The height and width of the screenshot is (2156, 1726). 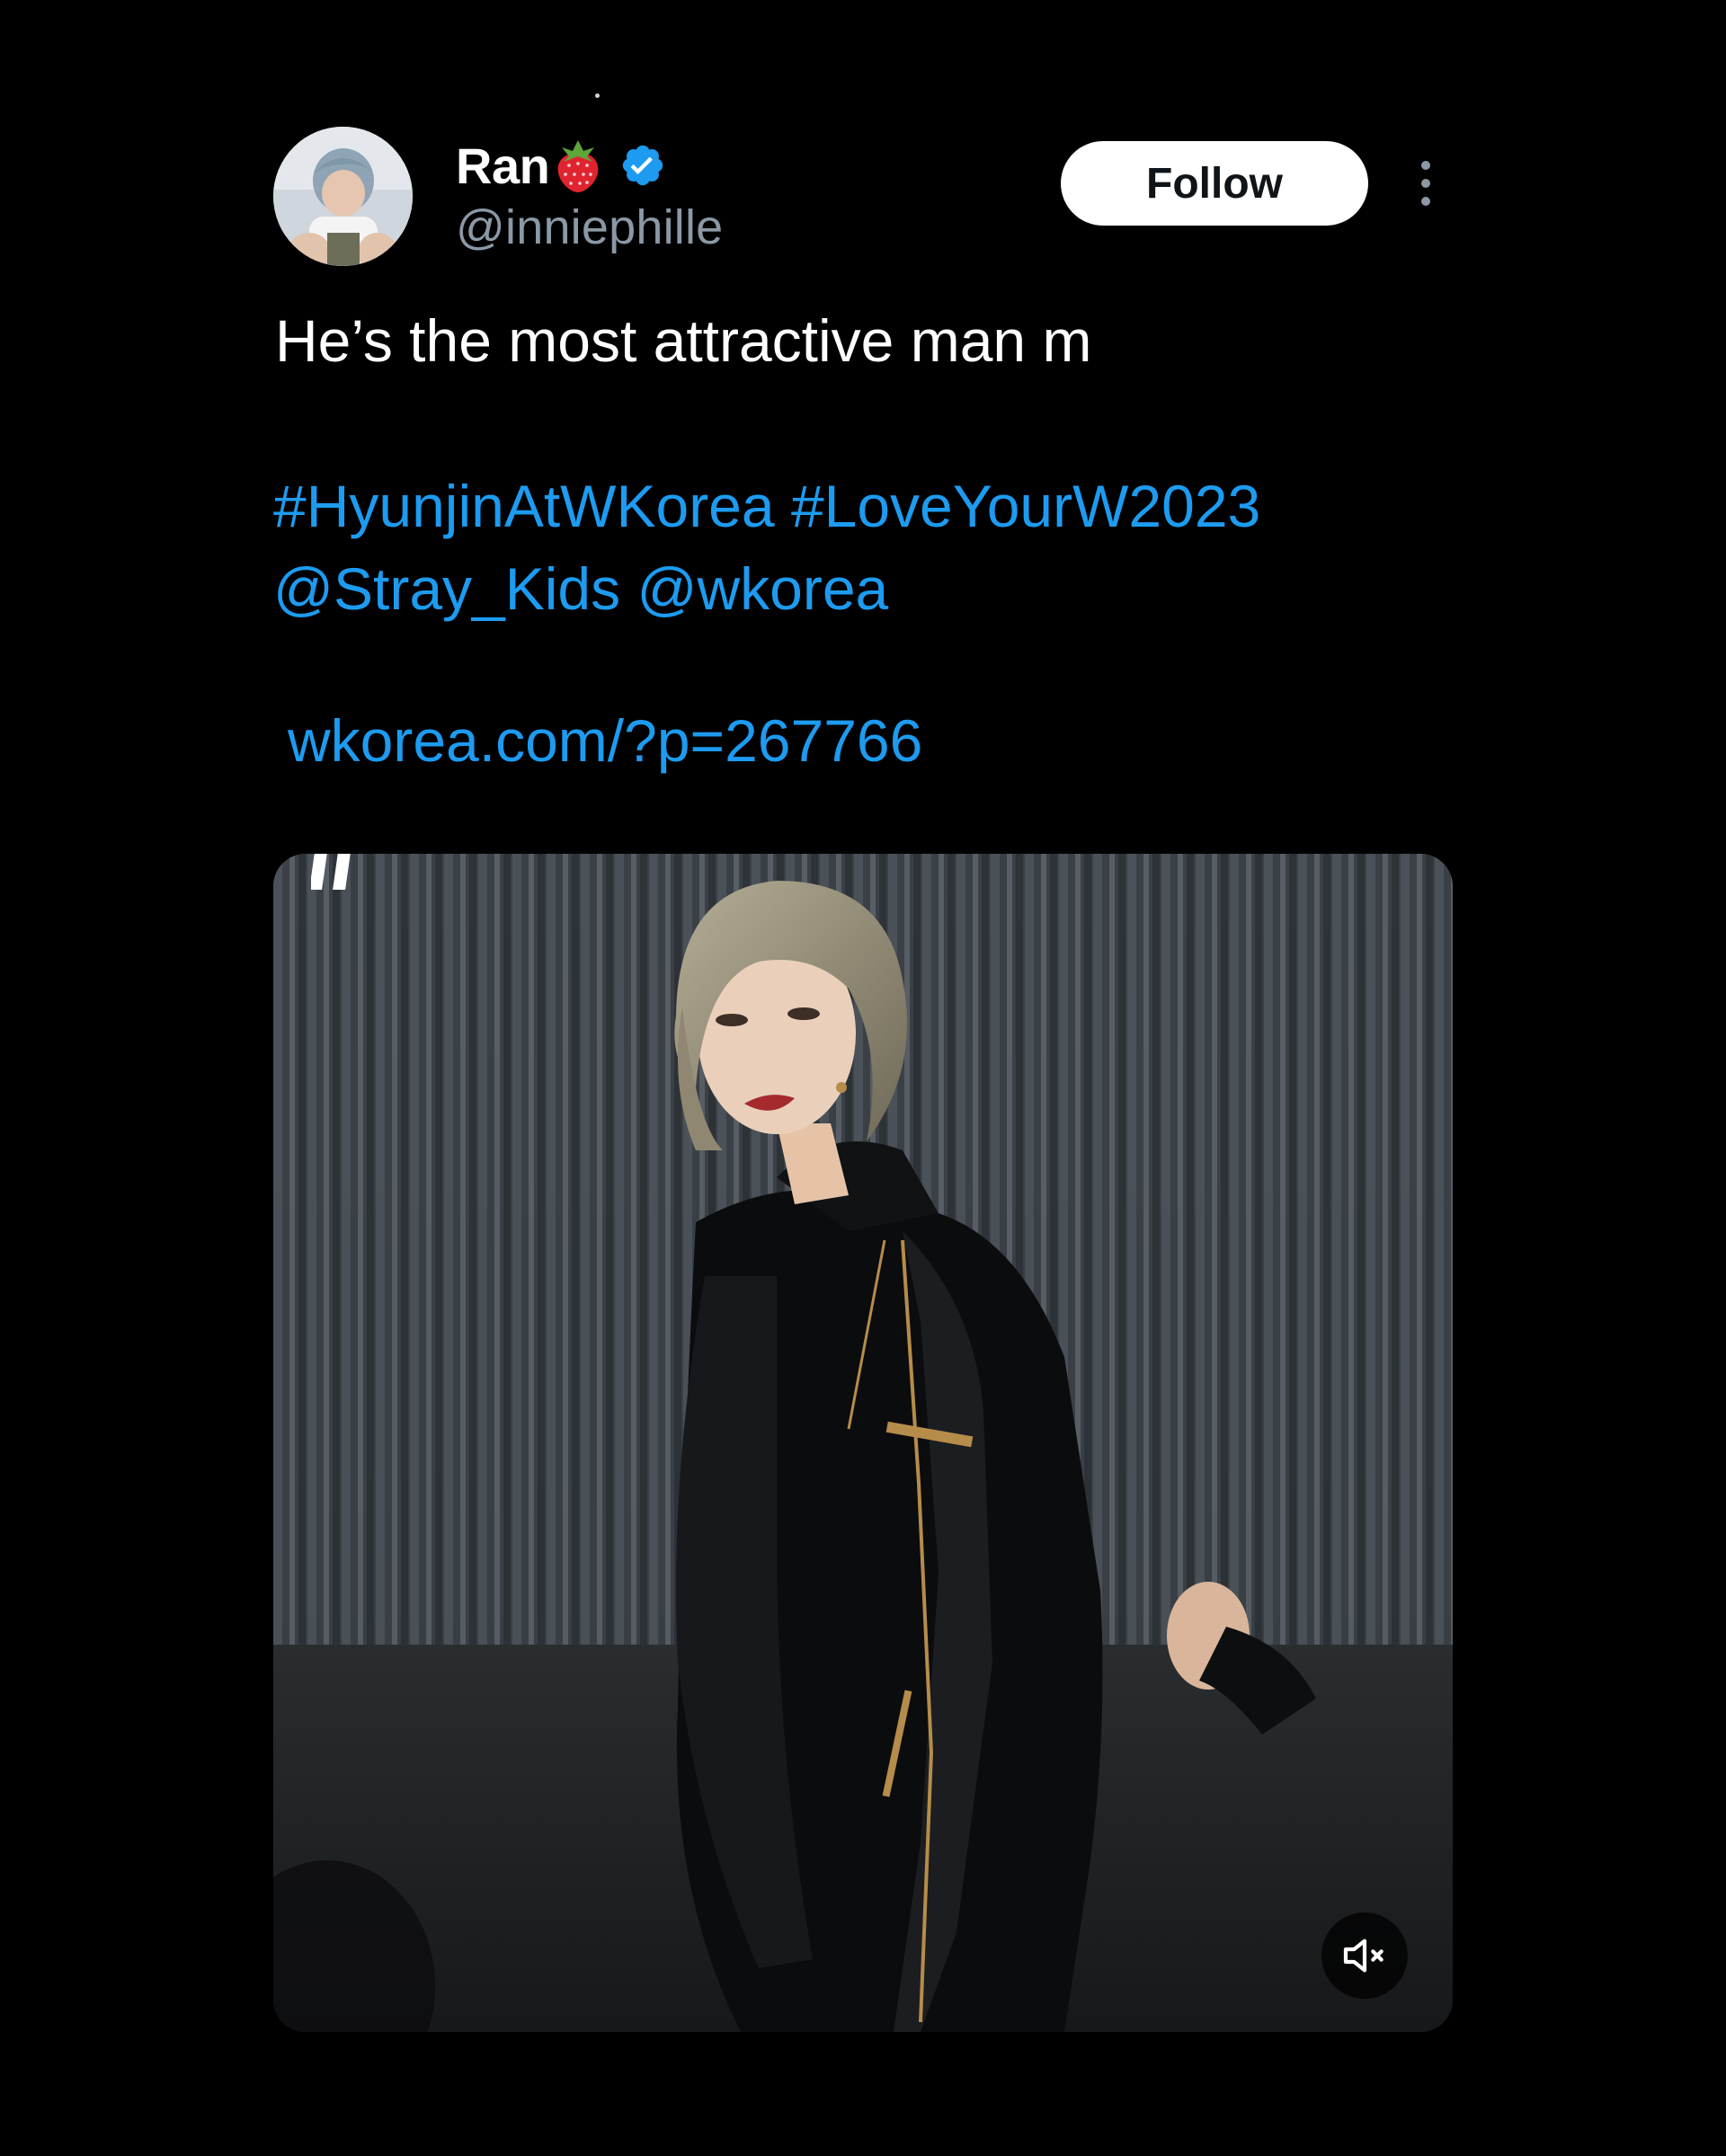 I want to click on mention-line: @Stray_Kids @wkorea, so click(x=766, y=589).